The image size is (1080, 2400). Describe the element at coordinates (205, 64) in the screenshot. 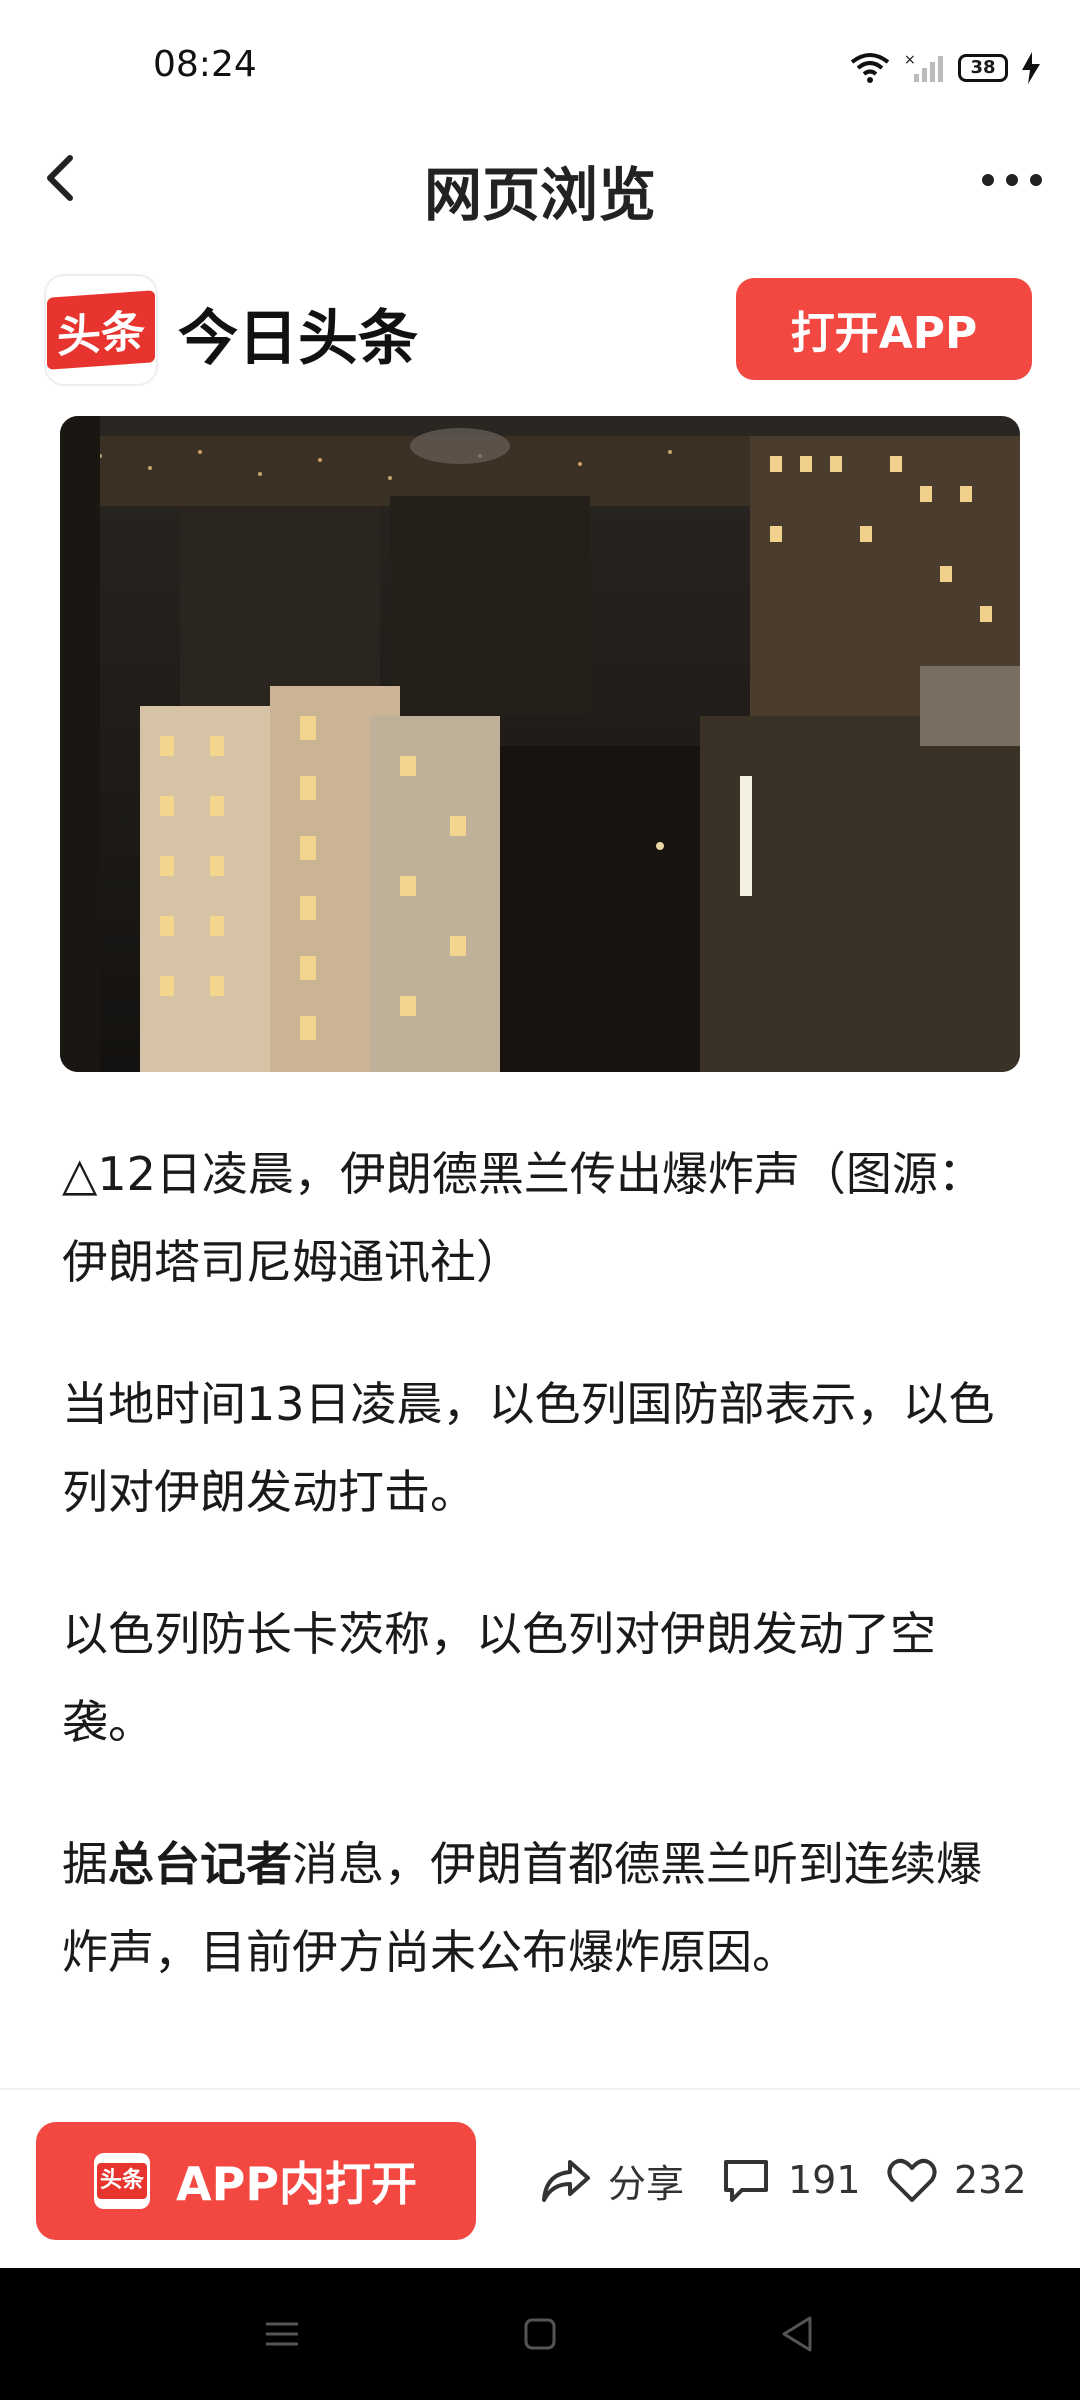

I see `status-time: 08:24` at that location.